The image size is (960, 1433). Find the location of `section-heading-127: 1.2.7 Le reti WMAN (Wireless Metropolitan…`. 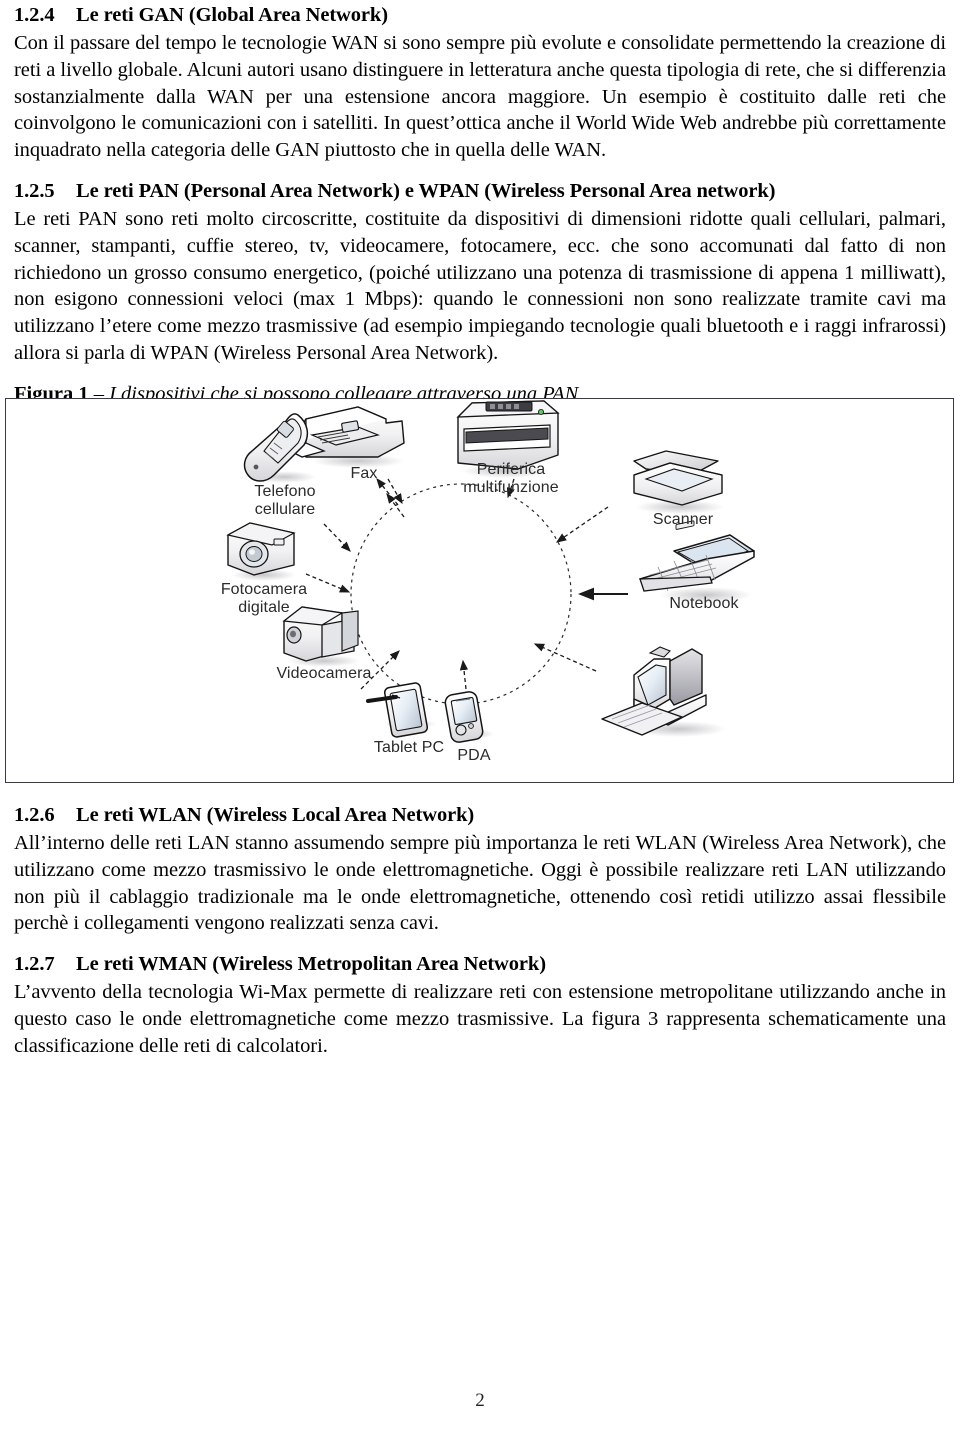

section-heading-127: 1.2.7 Le reti WMAN (Wireless Metropolitan… is located at coordinates (480, 964).